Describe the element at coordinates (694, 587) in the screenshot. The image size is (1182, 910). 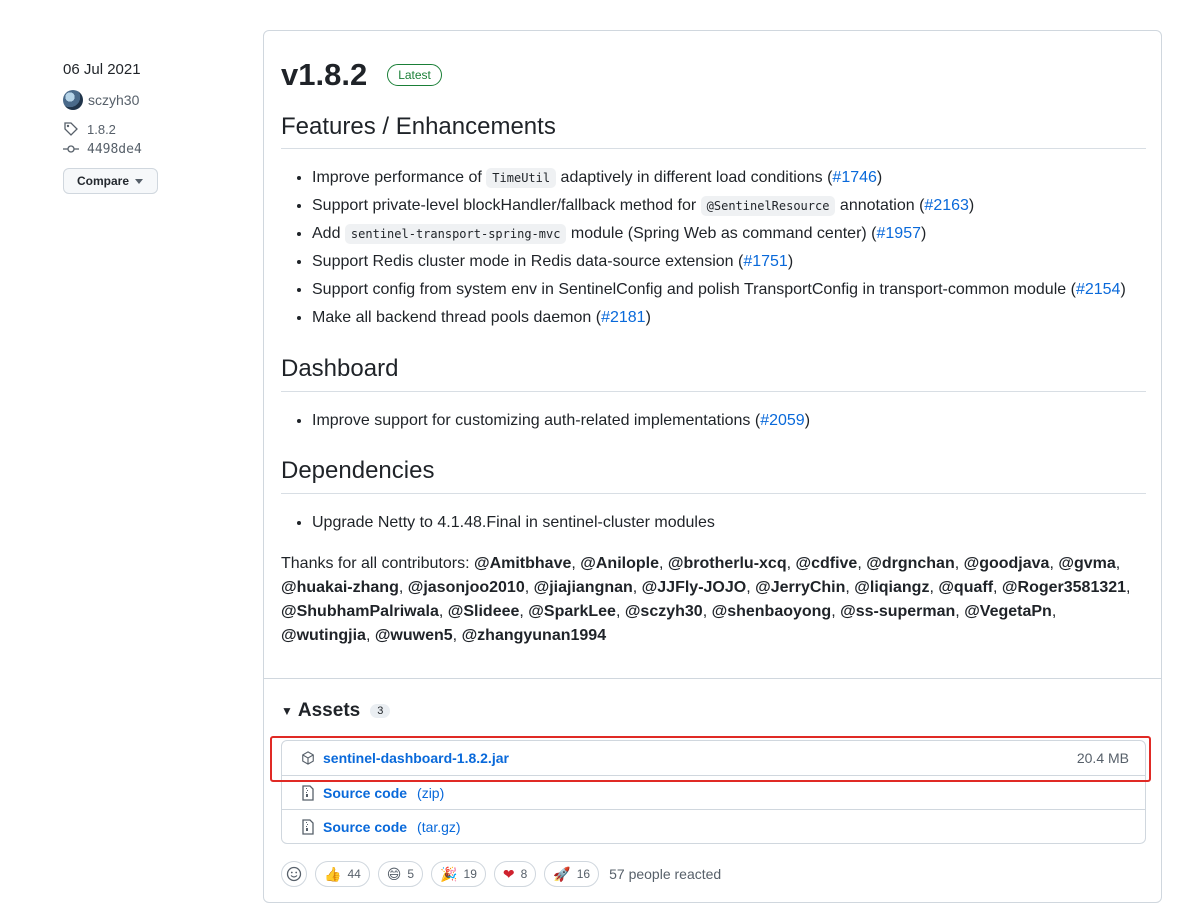
I see `contributor-mention: @JJFly-JOJO` at that location.